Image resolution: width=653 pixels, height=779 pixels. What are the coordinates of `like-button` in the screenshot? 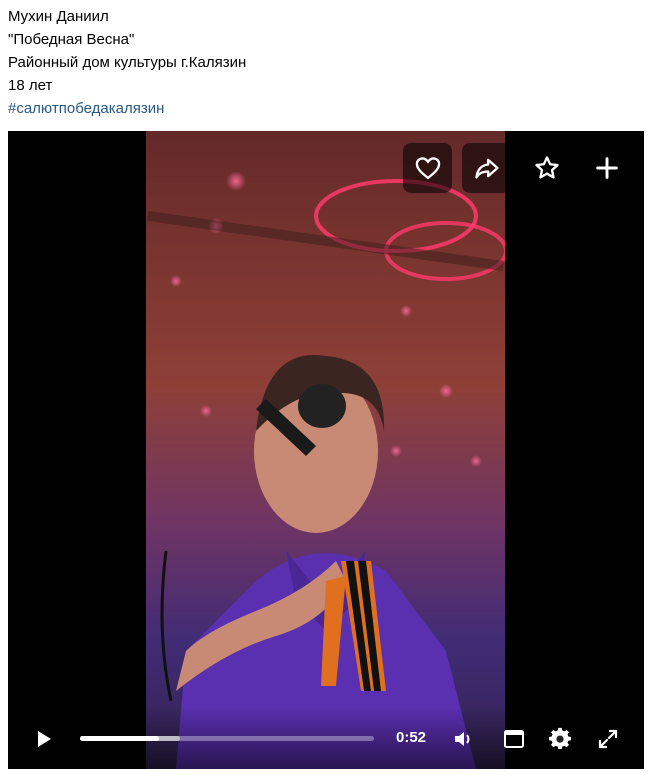 It's located at (427, 168).